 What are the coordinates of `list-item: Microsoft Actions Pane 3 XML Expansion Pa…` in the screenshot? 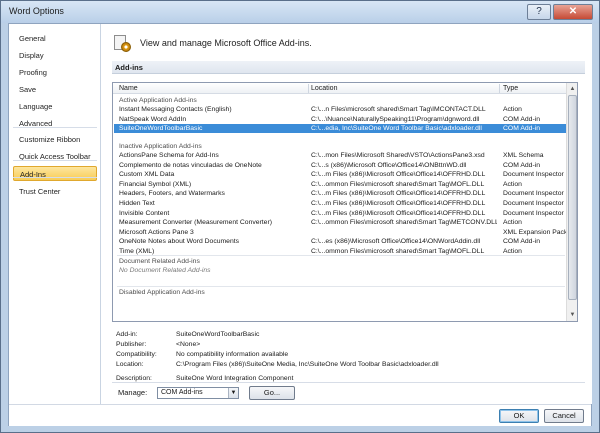 It's located at (340, 232).